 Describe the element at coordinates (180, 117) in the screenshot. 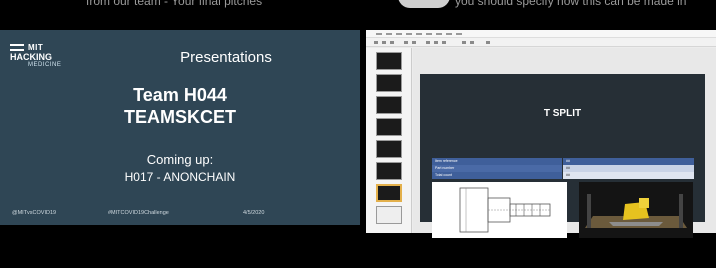

I see `team-name: TEAMSKCET` at that location.